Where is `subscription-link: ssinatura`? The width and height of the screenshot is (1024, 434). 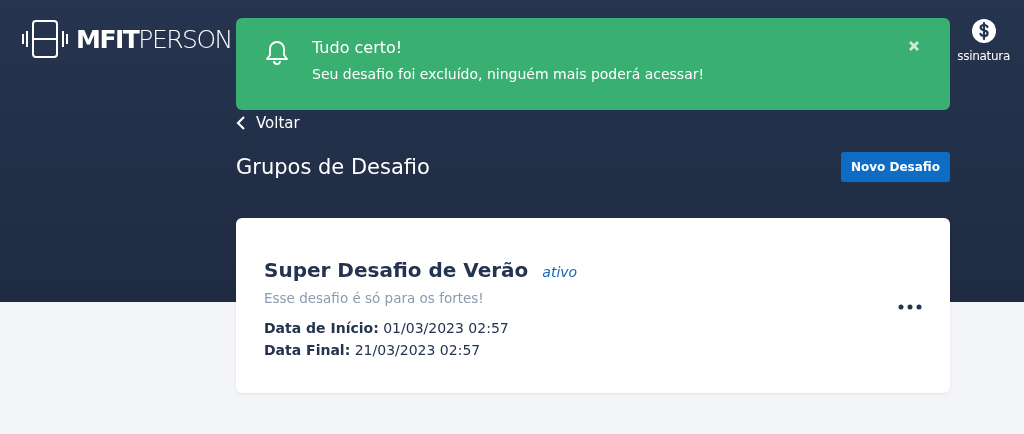
subscription-link: ssinatura is located at coordinates (983, 49).